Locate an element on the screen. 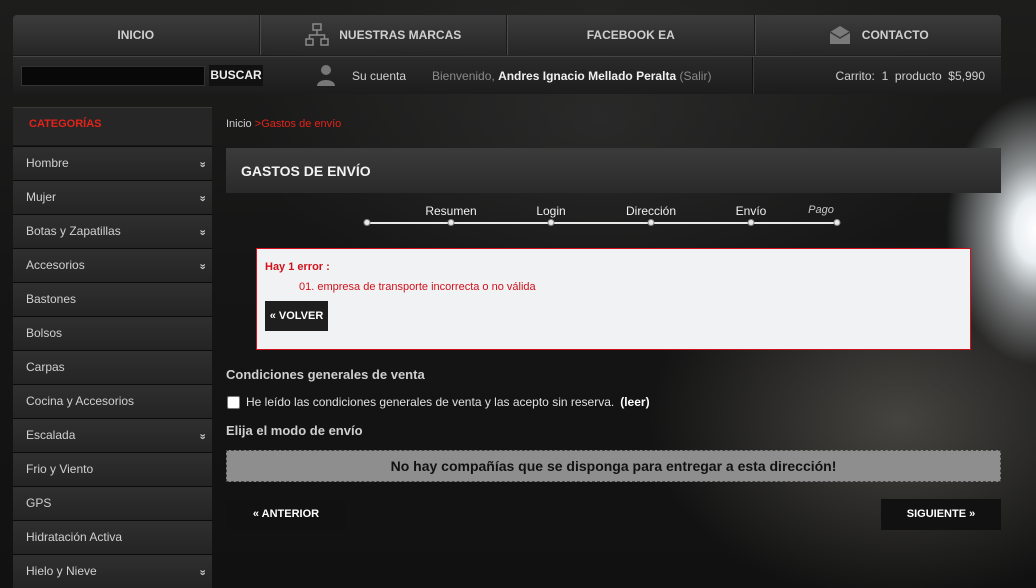 The width and height of the screenshot is (1036, 588). nav-contacto-label: CONTACTO is located at coordinates (895, 35).